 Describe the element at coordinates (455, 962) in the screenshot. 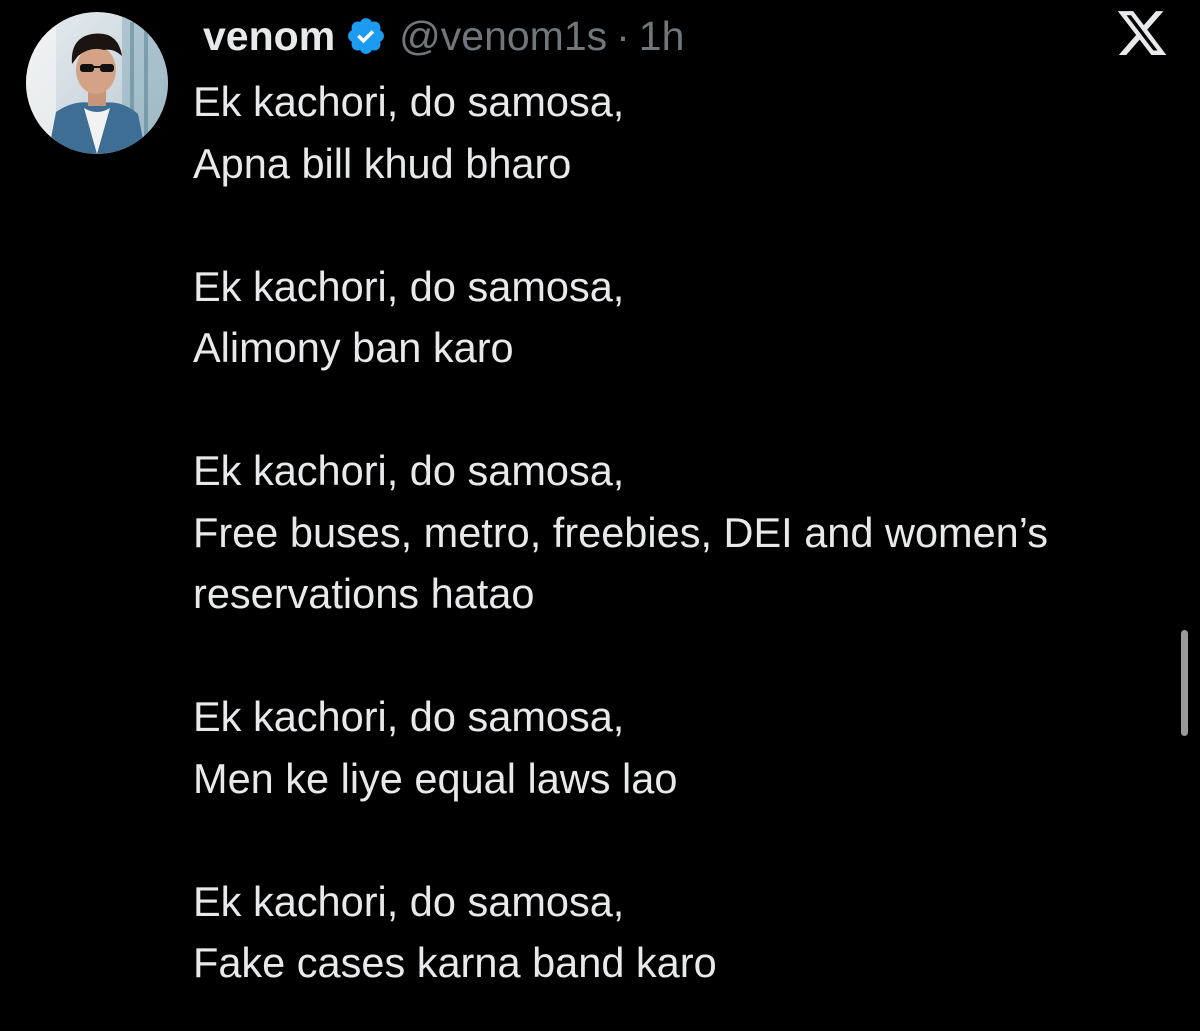

I see `text-line: Fake cases karna band karo` at that location.